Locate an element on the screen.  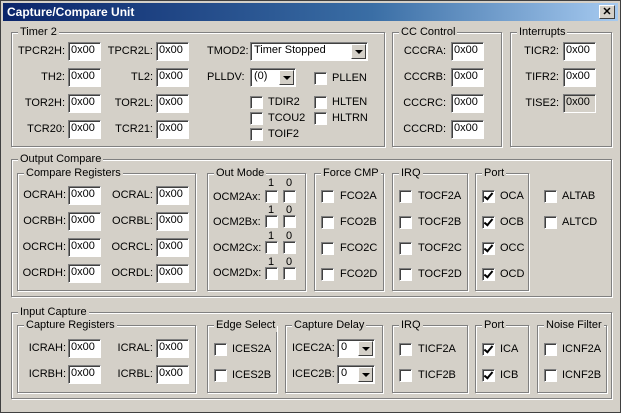
icrbh-field: 0x00 is located at coordinates (84, 374).